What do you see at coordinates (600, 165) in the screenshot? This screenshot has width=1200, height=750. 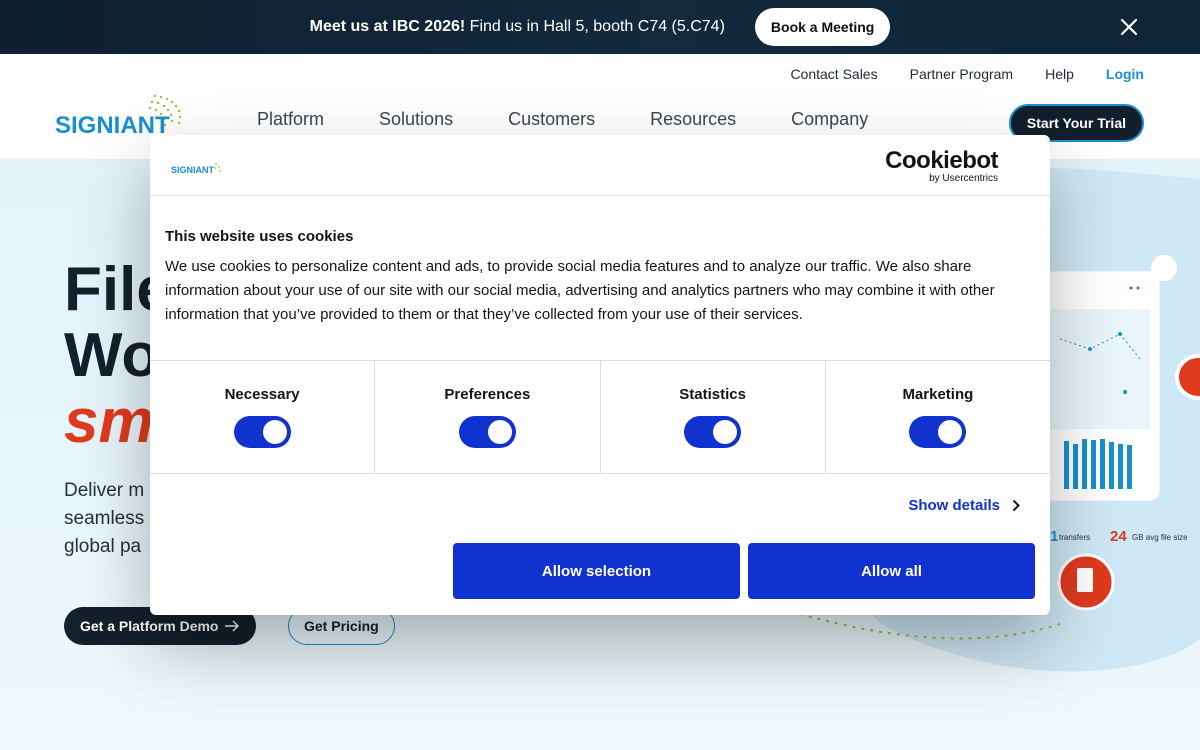 I see `cookie-dialog-header: SIGNIANT Cookiebot by Usercentrics` at bounding box center [600, 165].